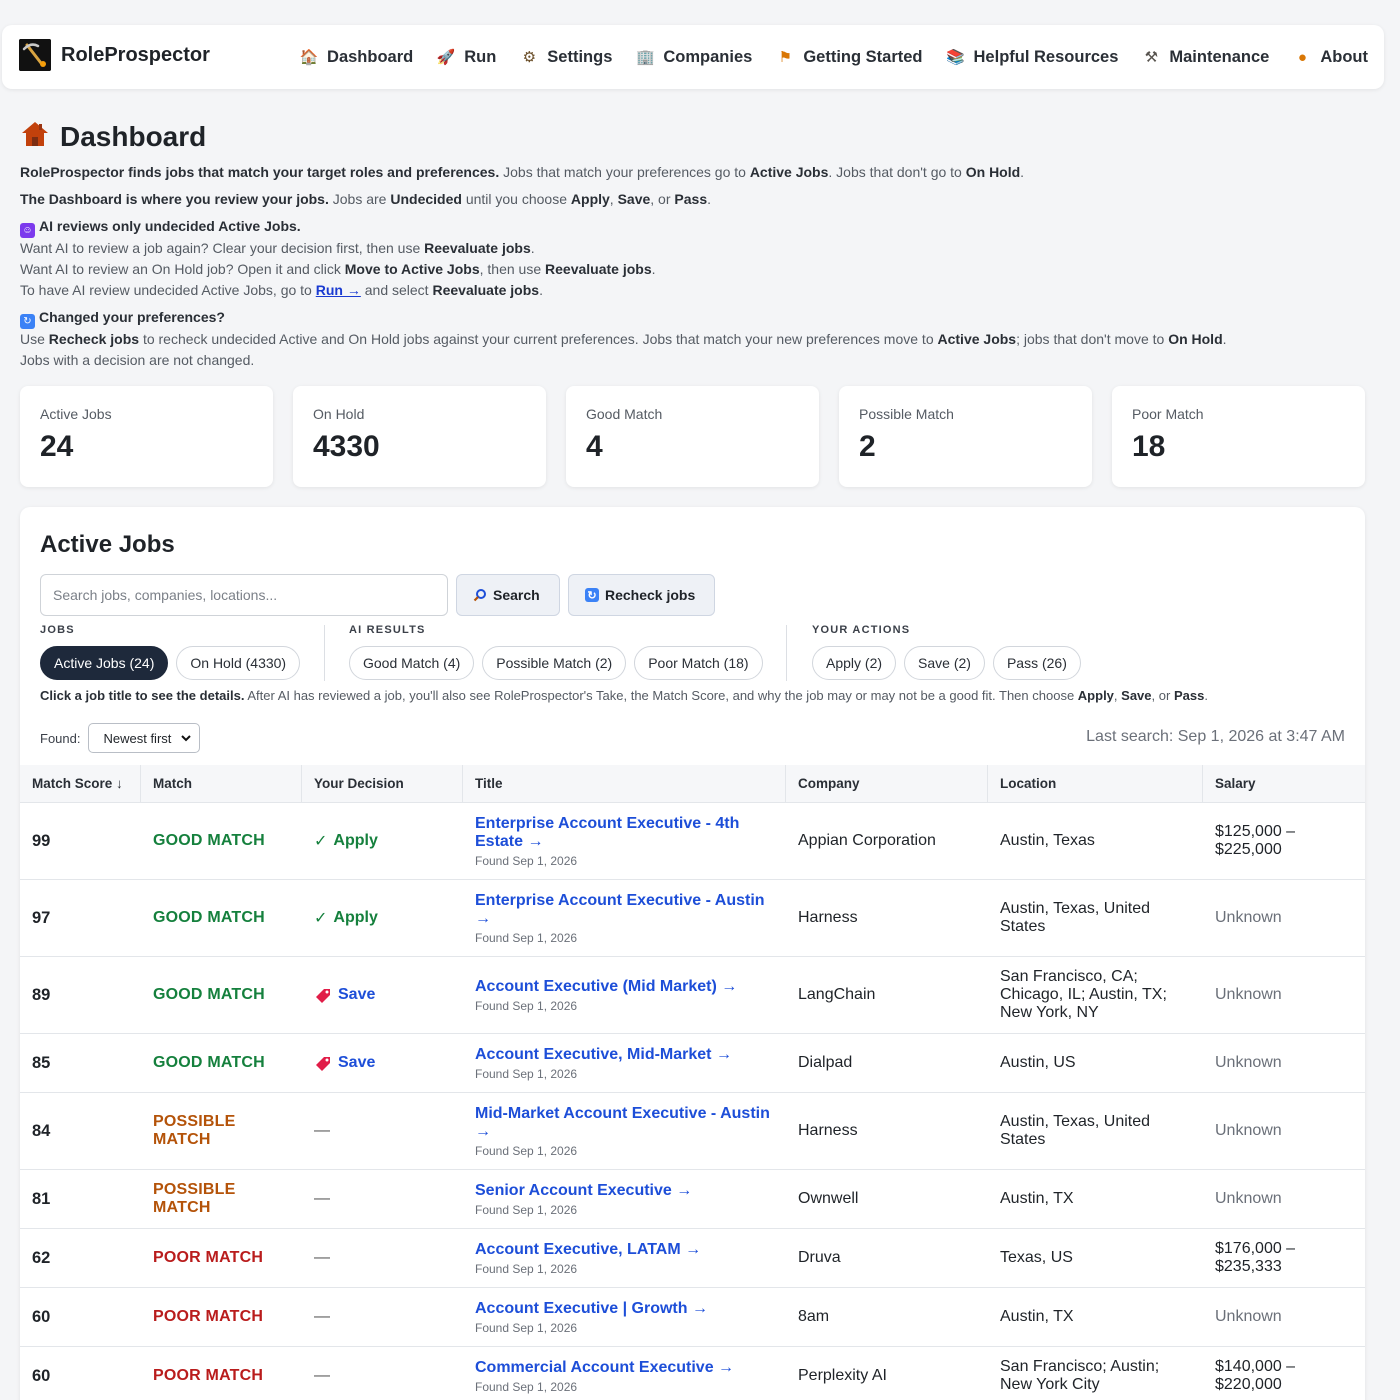 This screenshot has height=1400, width=1400. Describe the element at coordinates (625, 910) in the screenshot. I see `job-title-link: Enterprise Account Executive - Austin →` at that location.